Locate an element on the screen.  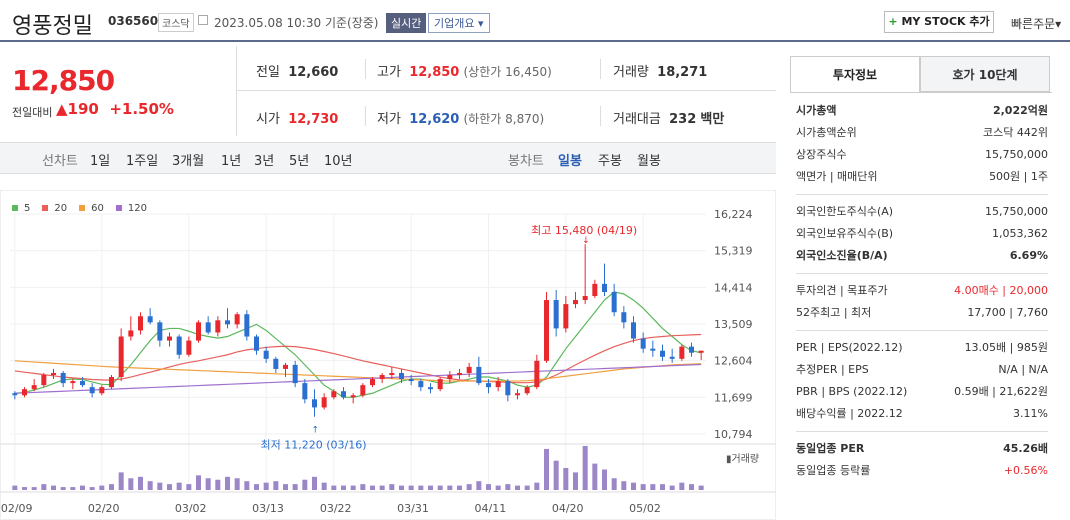
stat-value: 12,850 is located at coordinates (434, 72).